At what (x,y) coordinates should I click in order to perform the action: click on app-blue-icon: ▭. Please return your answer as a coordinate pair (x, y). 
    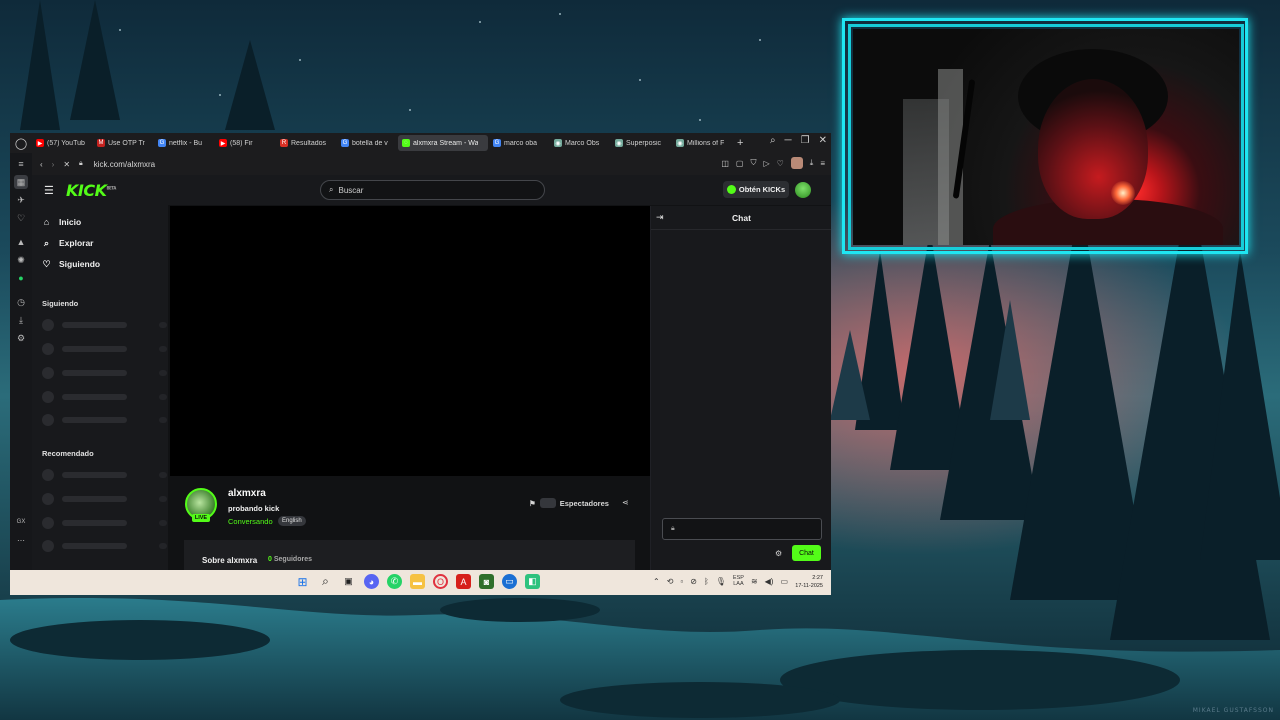
    Looking at the image, I should click on (509, 581).